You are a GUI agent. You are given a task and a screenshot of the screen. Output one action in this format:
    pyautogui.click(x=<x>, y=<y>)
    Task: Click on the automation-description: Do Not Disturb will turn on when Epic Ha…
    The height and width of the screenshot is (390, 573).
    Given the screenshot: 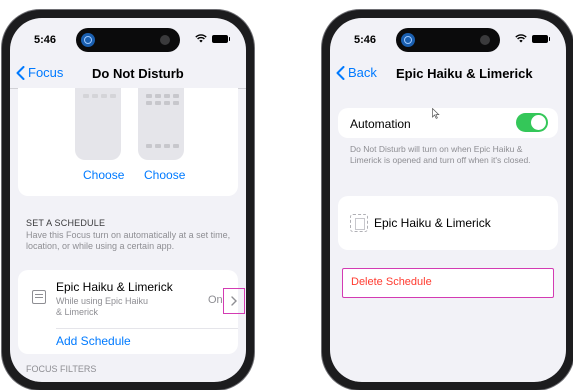 What is the action you would take?
    pyautogui.click(x=440, y=154)
    